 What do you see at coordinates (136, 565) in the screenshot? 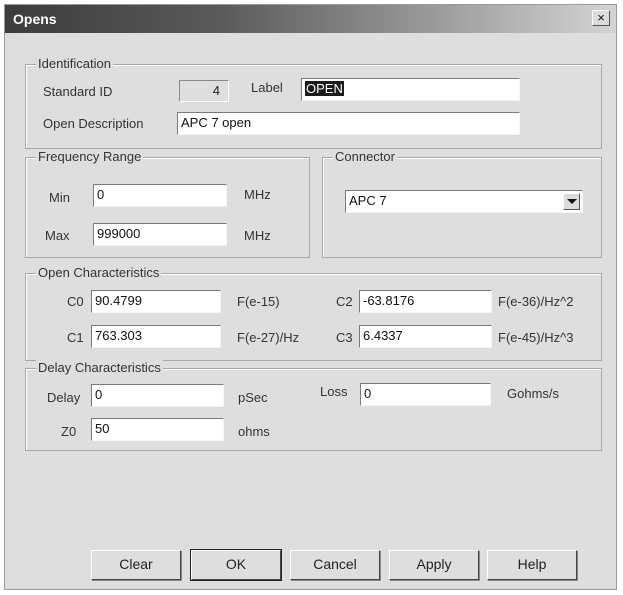
I see `clear-button: Clear` at bounding box center [136, 565].